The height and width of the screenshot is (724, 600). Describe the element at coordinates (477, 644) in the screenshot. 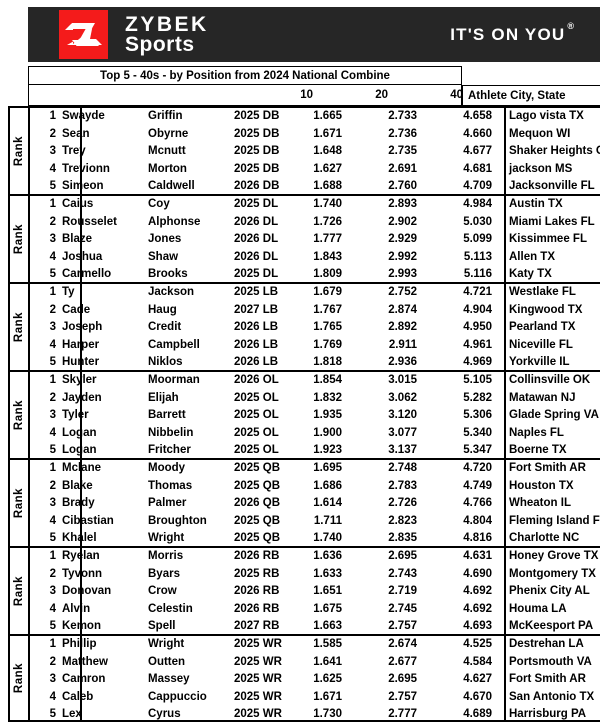

I see `cell-split-40: 4.525` at that location.